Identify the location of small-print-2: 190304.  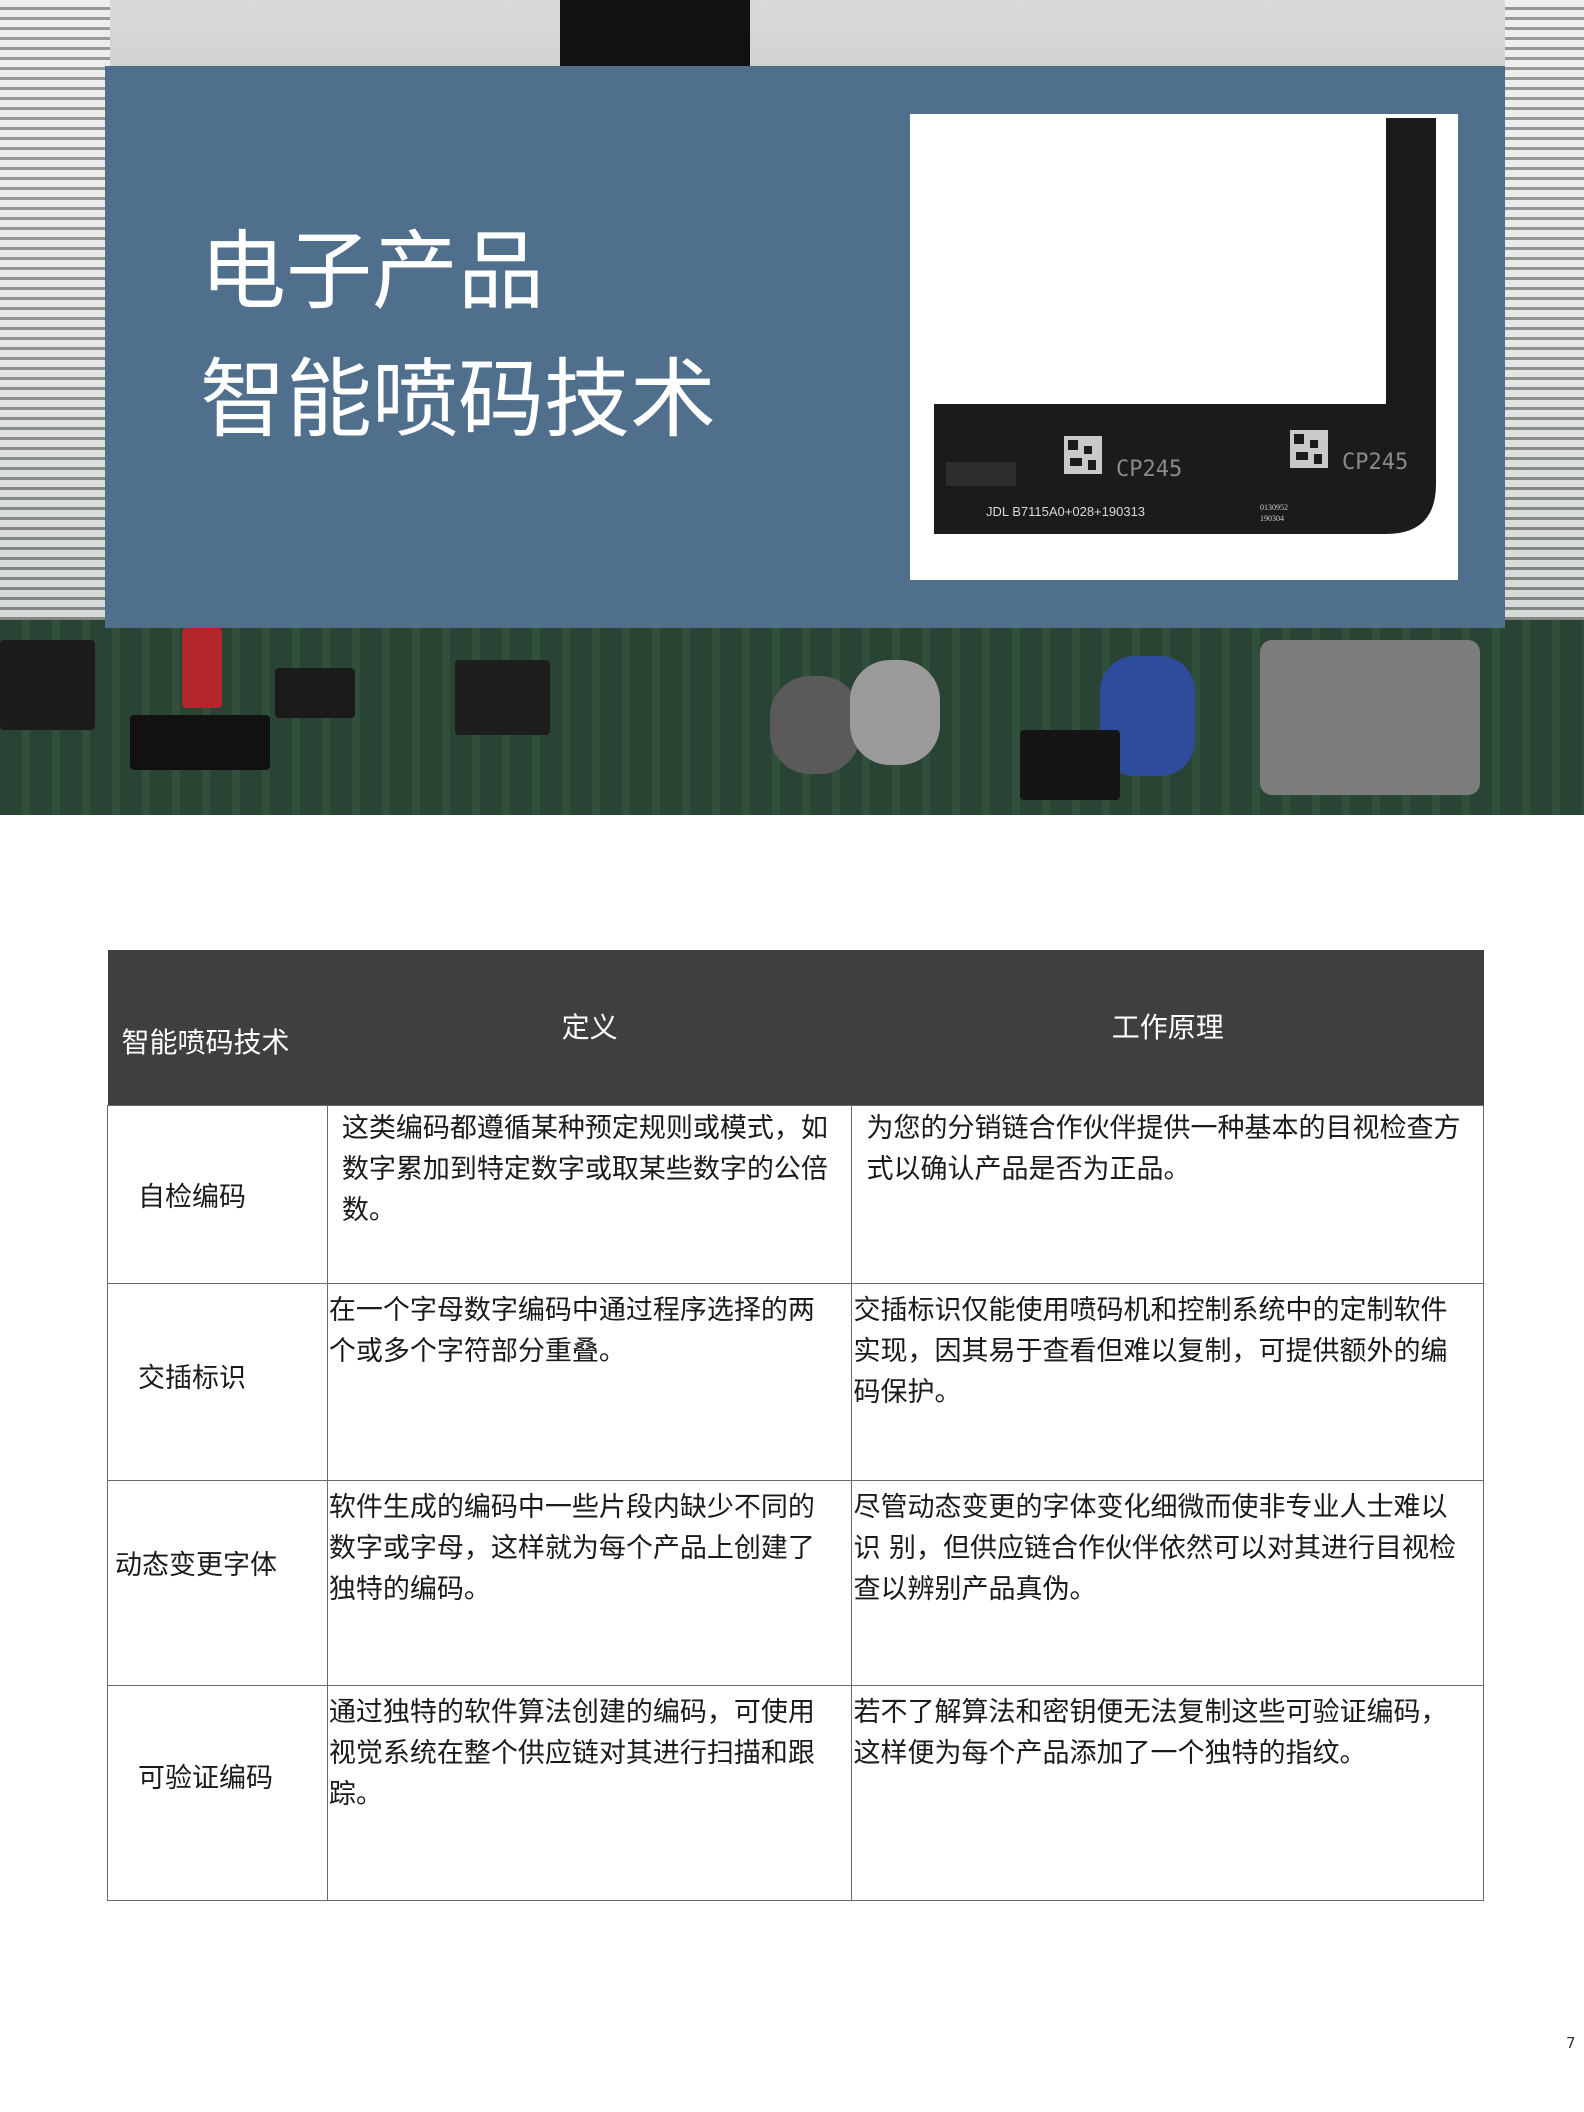
(1272, 518).